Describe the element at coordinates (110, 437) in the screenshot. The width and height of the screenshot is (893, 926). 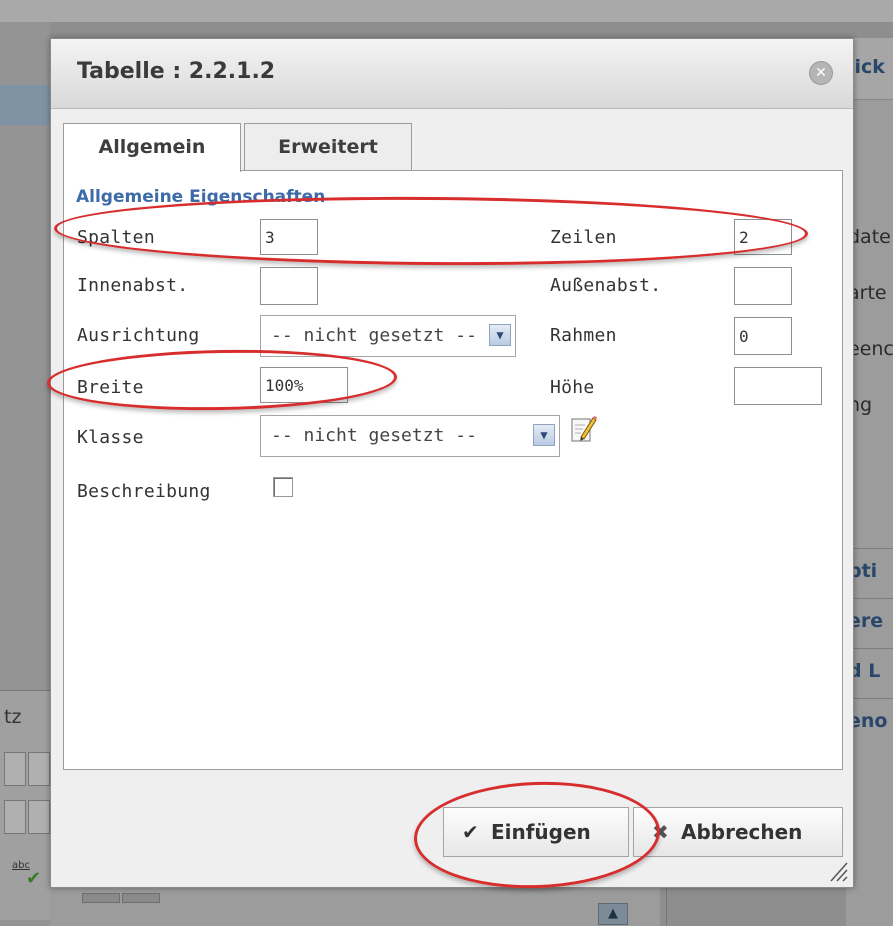
I see `klasse-label: Klasse` at that location.